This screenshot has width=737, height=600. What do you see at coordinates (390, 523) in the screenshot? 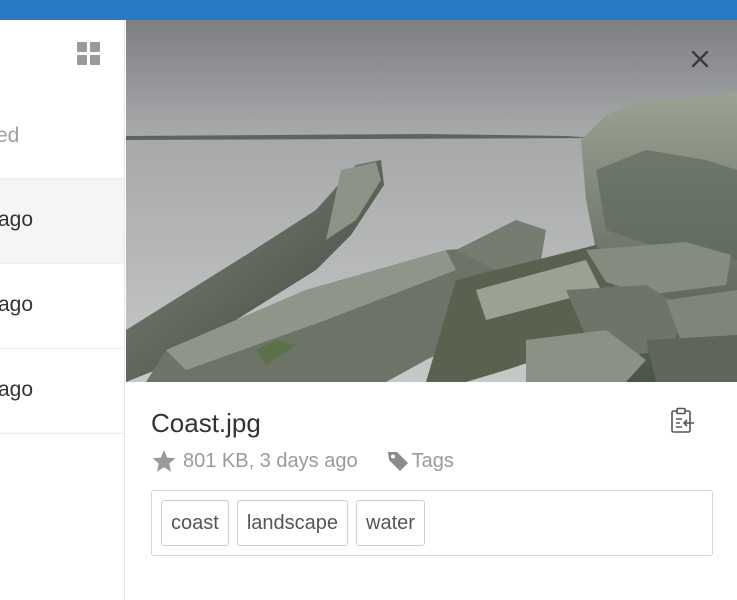
I see `tag-chip: water` at bounding box center [390, 523].